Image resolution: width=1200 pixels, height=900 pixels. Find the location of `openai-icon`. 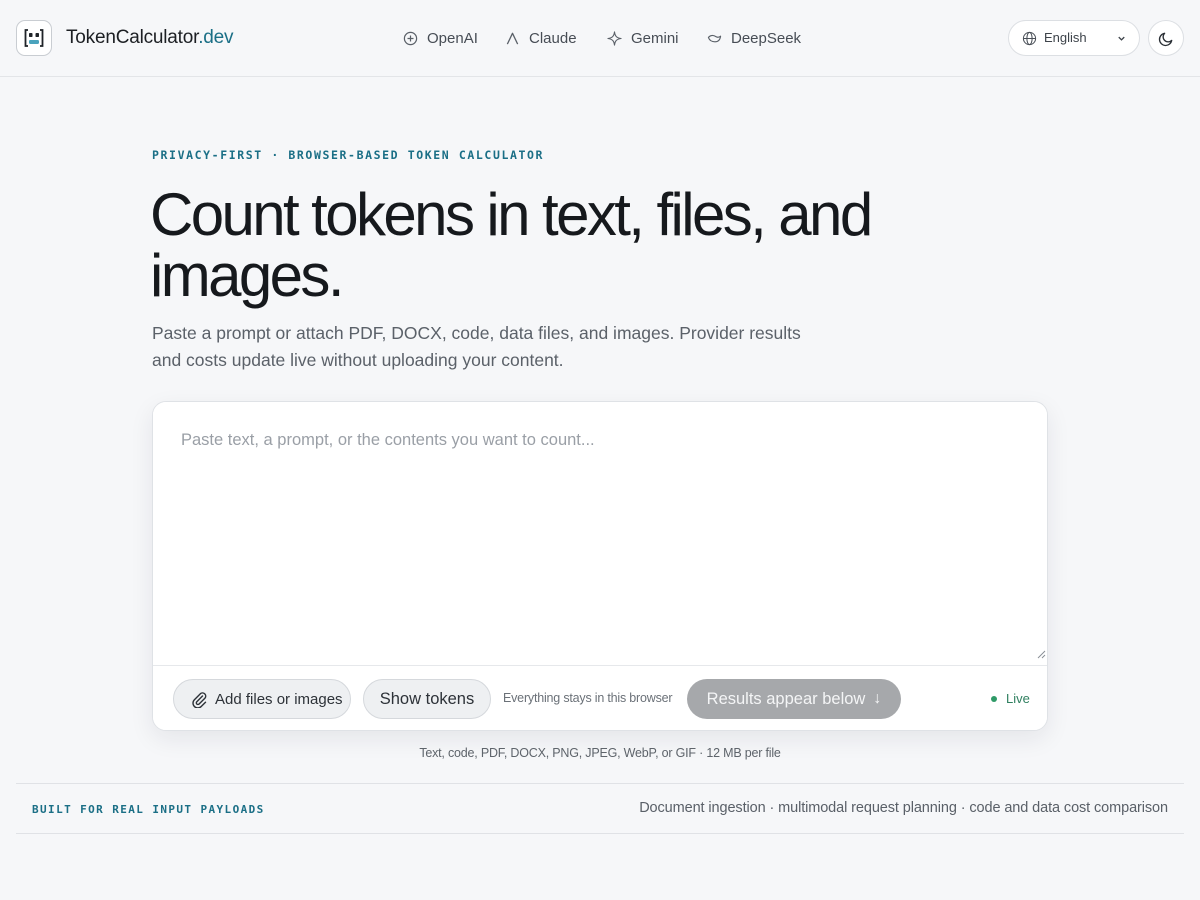

openai-icon is located at coordinates (410, 38).